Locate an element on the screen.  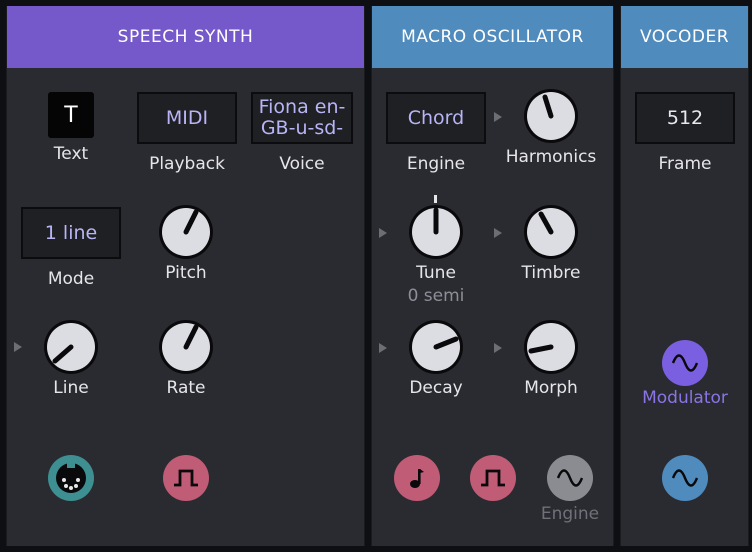
note-icon is located at coordinates (417, 478).